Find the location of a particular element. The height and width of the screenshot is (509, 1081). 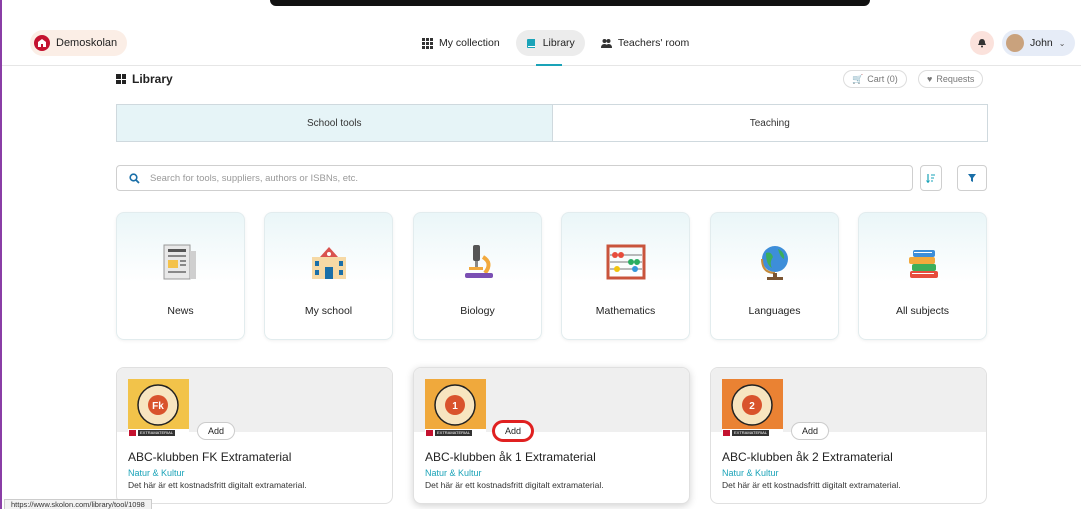

filter-button is located at coordinates (972, 178).